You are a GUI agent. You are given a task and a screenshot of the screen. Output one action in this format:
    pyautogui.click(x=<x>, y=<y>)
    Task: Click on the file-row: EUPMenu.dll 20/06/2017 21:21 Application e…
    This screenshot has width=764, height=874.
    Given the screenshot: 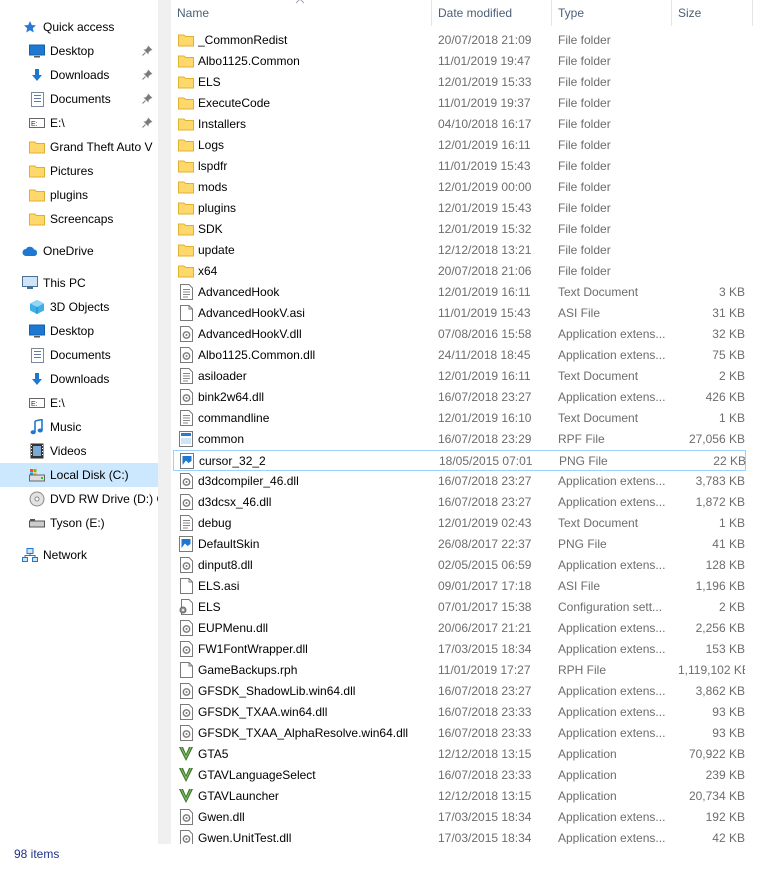 What is the action you would take?
    pyautogui.click(x=459, y=628)
    